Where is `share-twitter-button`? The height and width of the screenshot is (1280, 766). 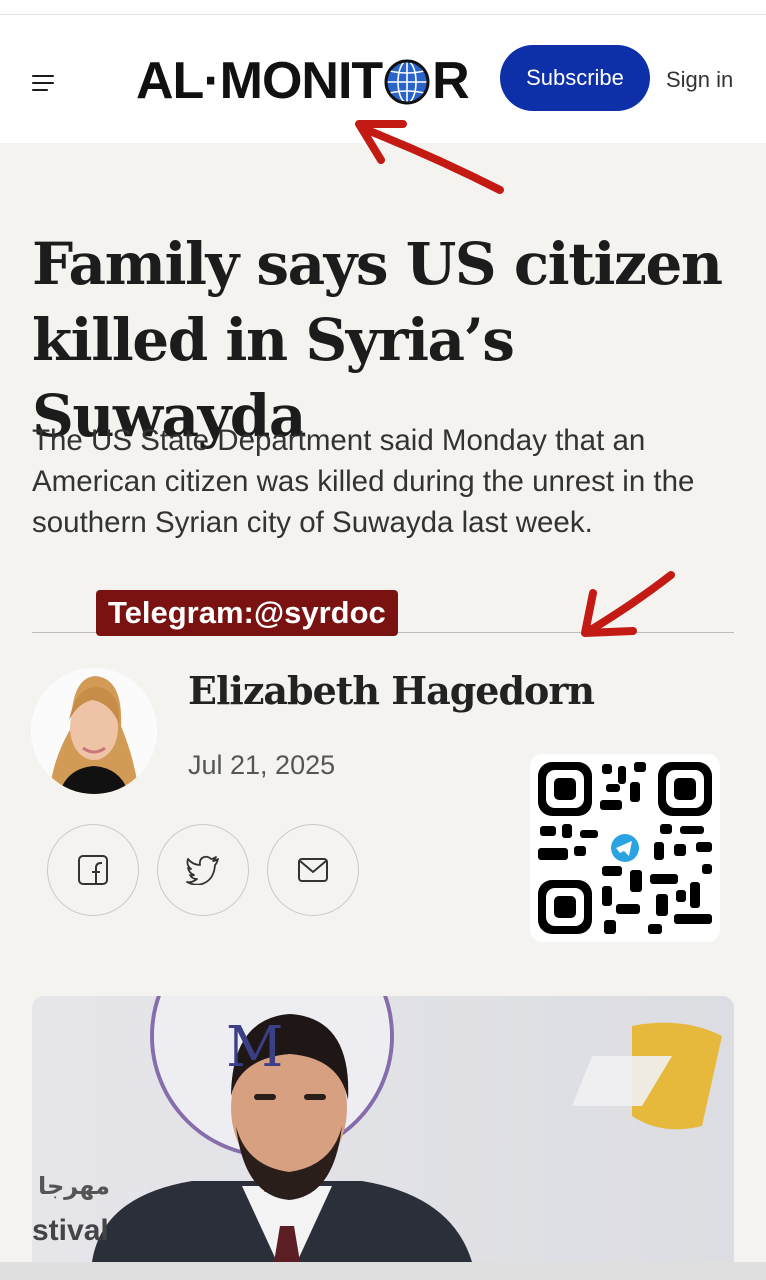 share-twitter-button is located at coordinates (203, 870).